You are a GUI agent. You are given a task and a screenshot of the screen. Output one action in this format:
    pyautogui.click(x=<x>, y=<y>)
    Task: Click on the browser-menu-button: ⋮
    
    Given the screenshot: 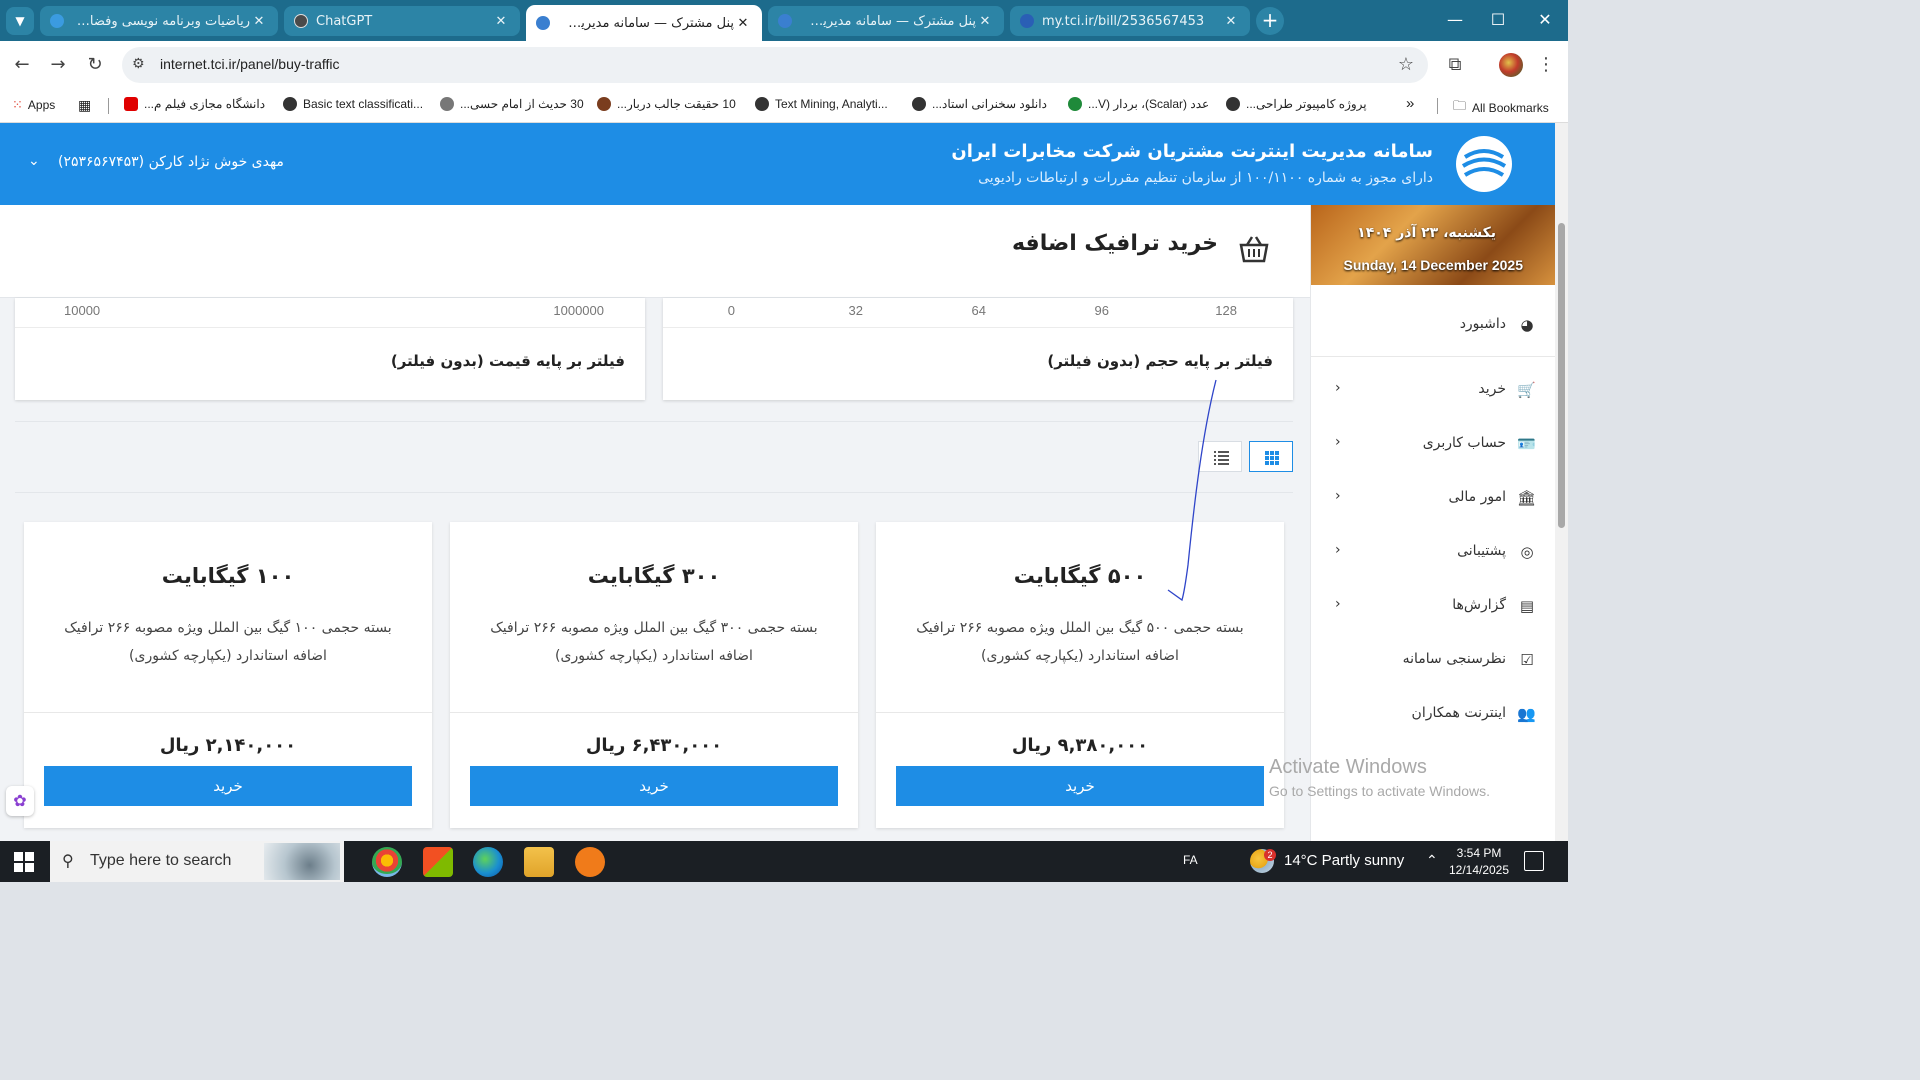 What is the action you would take?
    pyautogui.click(x=1546, y=65)
    